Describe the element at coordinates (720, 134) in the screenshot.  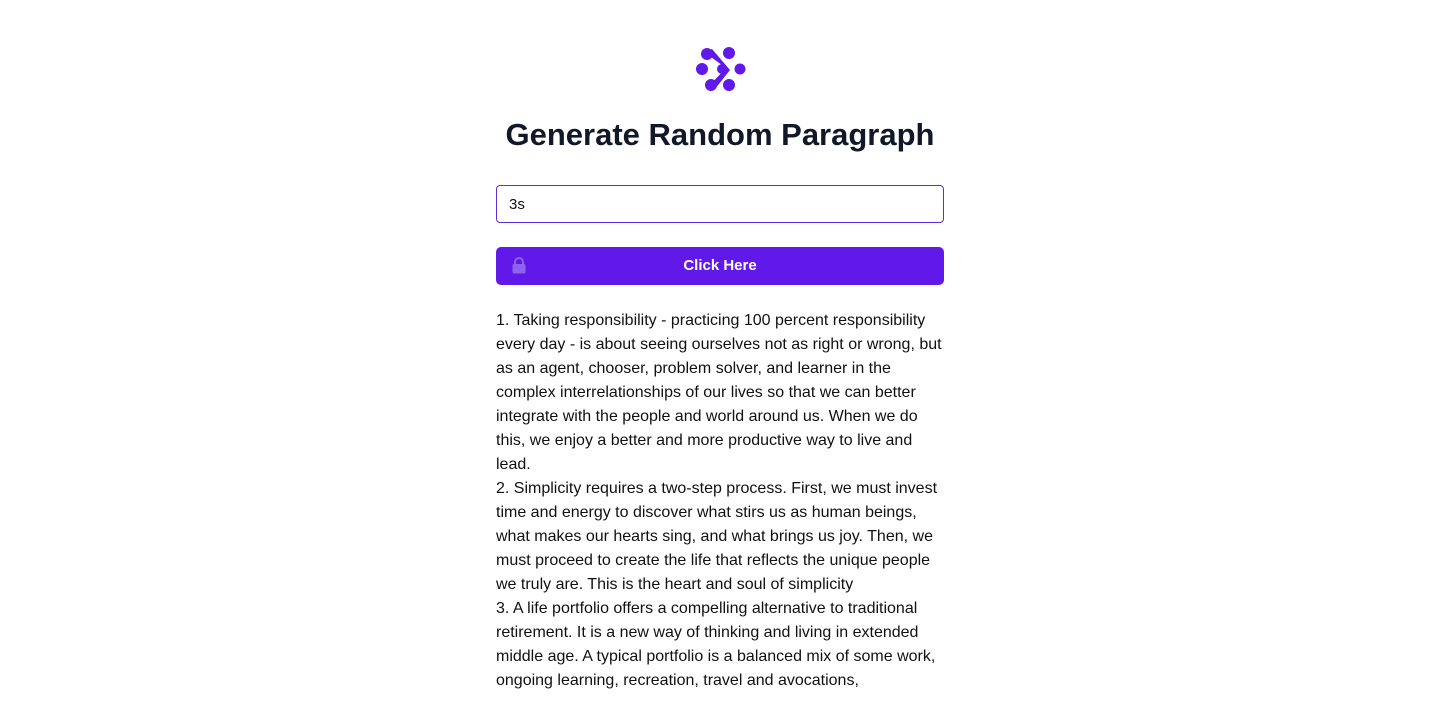
I see `page-title: Generate Random Paragraph` at that location.